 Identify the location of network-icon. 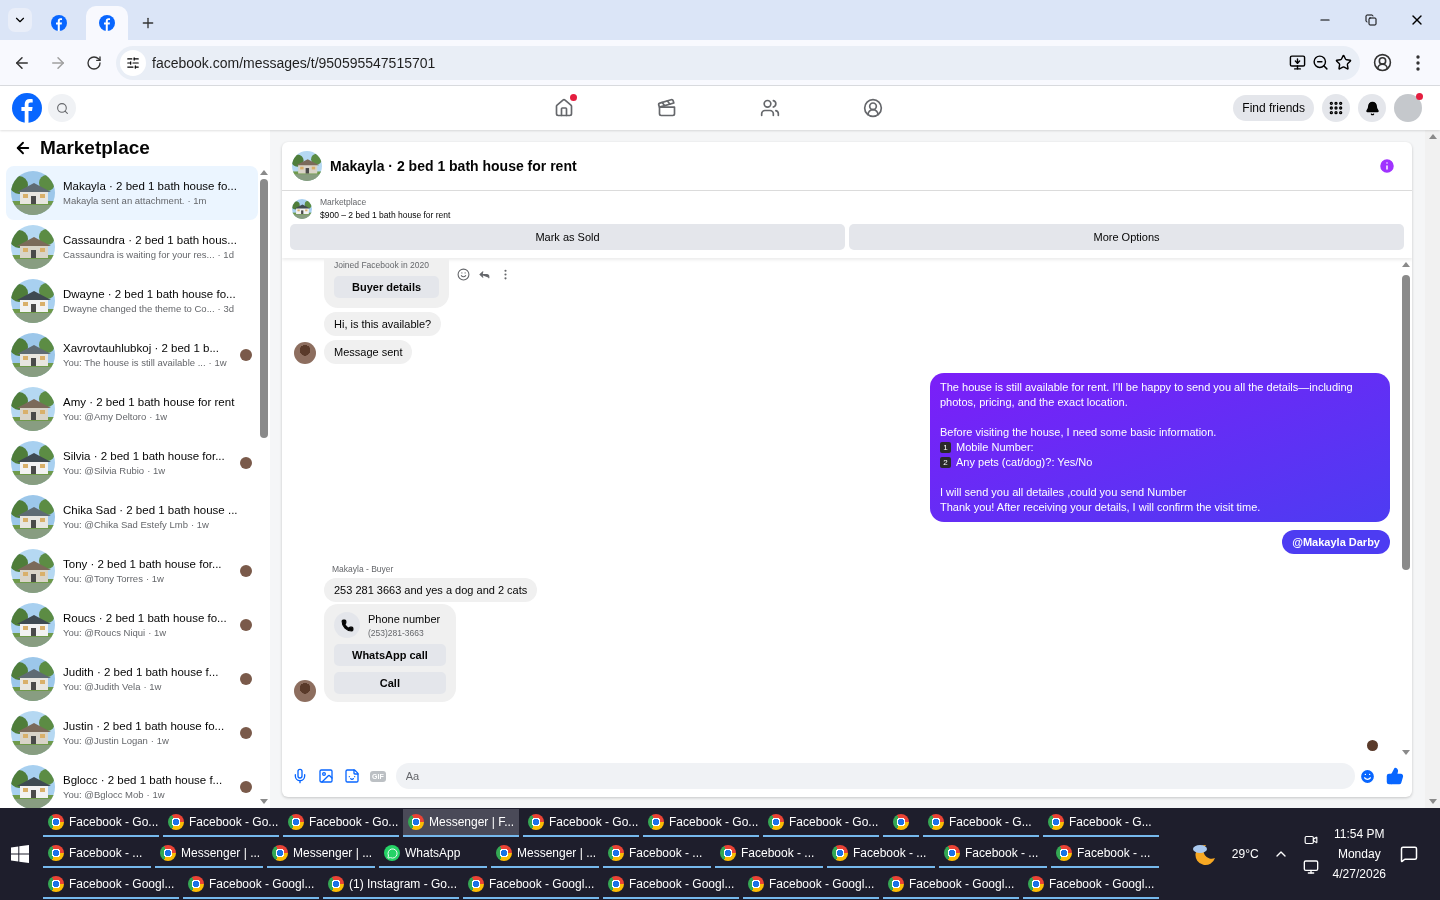
(1310, 867).